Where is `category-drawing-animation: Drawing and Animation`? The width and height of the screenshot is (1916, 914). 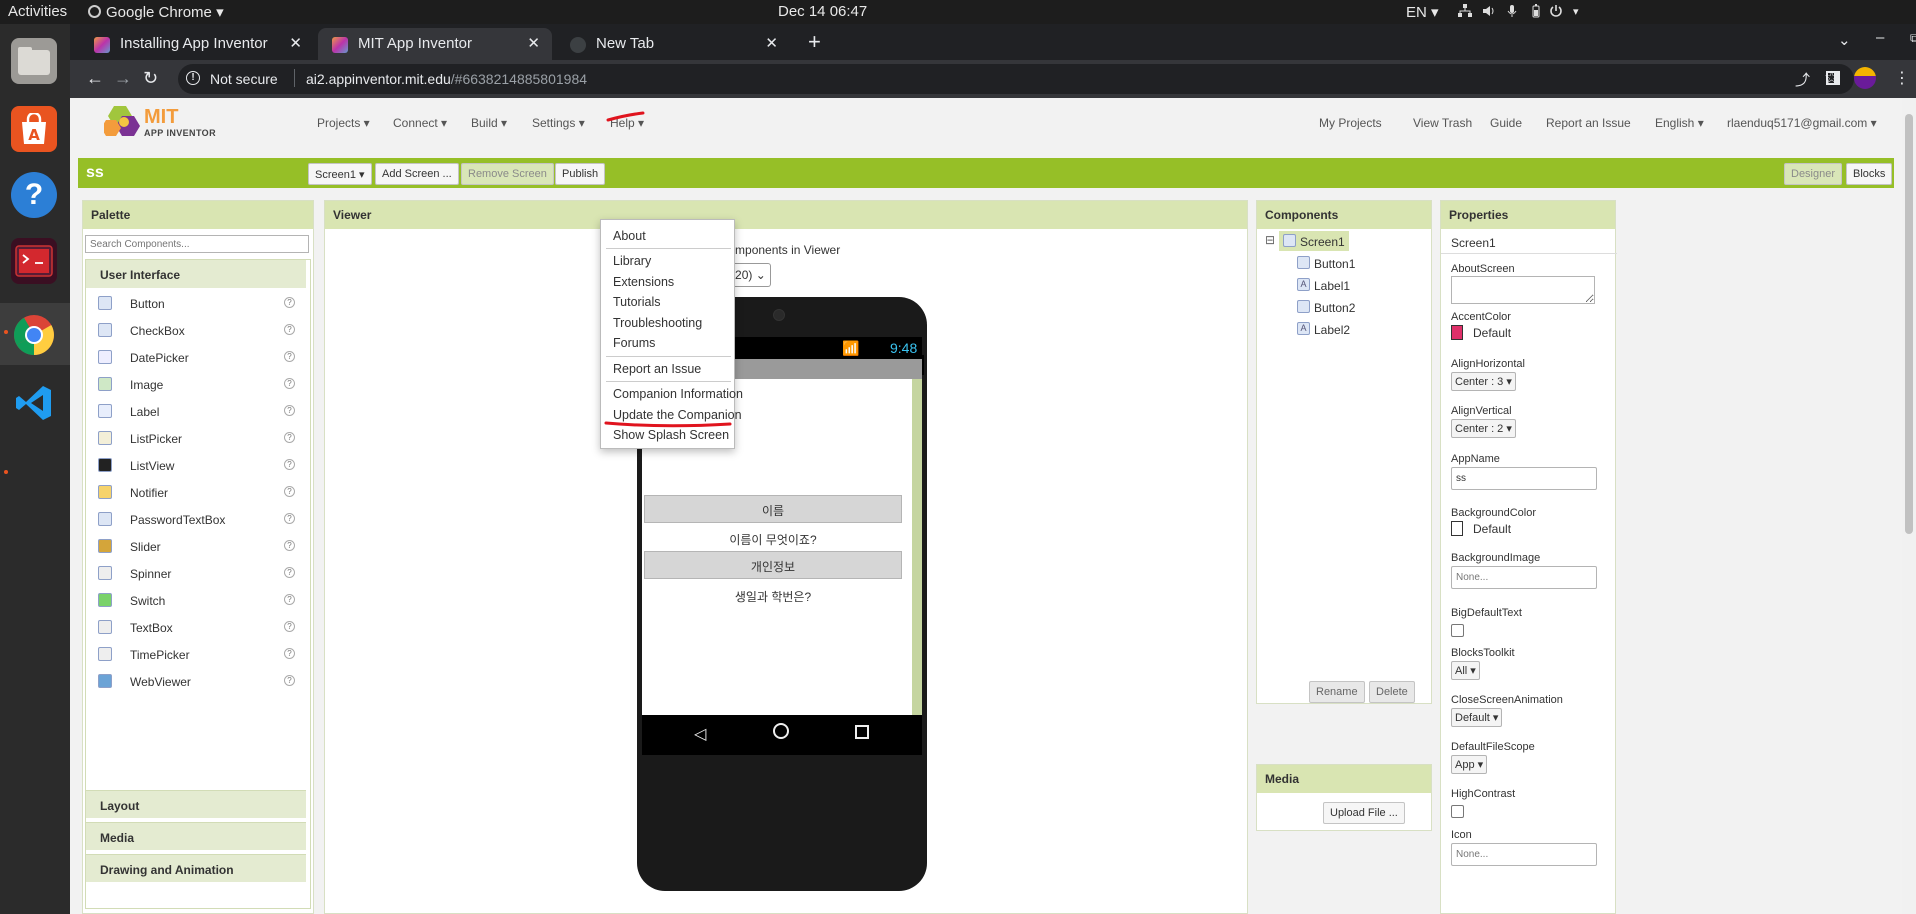
category-drawing-animation: Drawing and Animation is located at coordinates (196, 868).